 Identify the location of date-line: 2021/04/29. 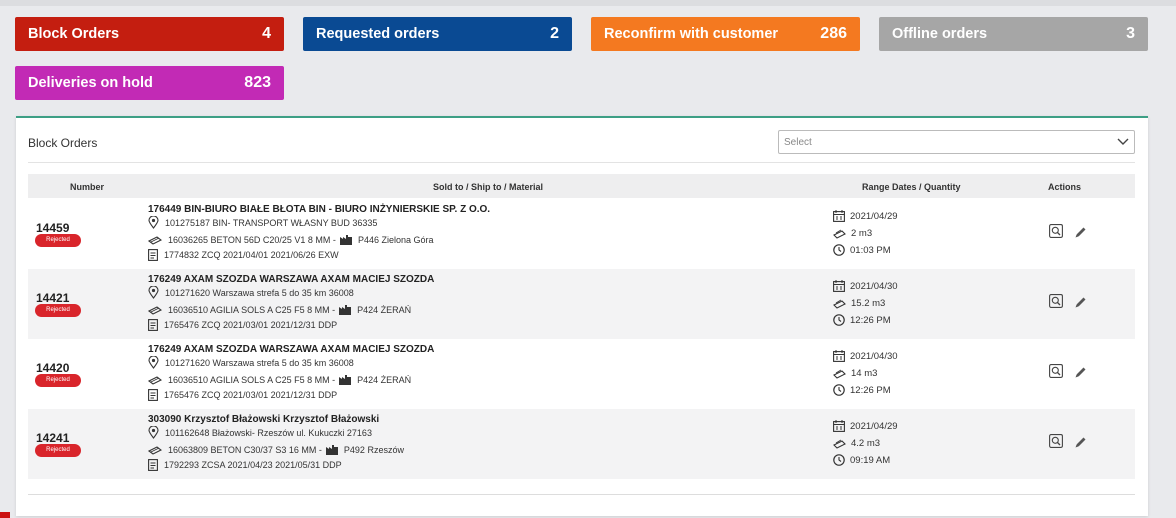
(865, 426).